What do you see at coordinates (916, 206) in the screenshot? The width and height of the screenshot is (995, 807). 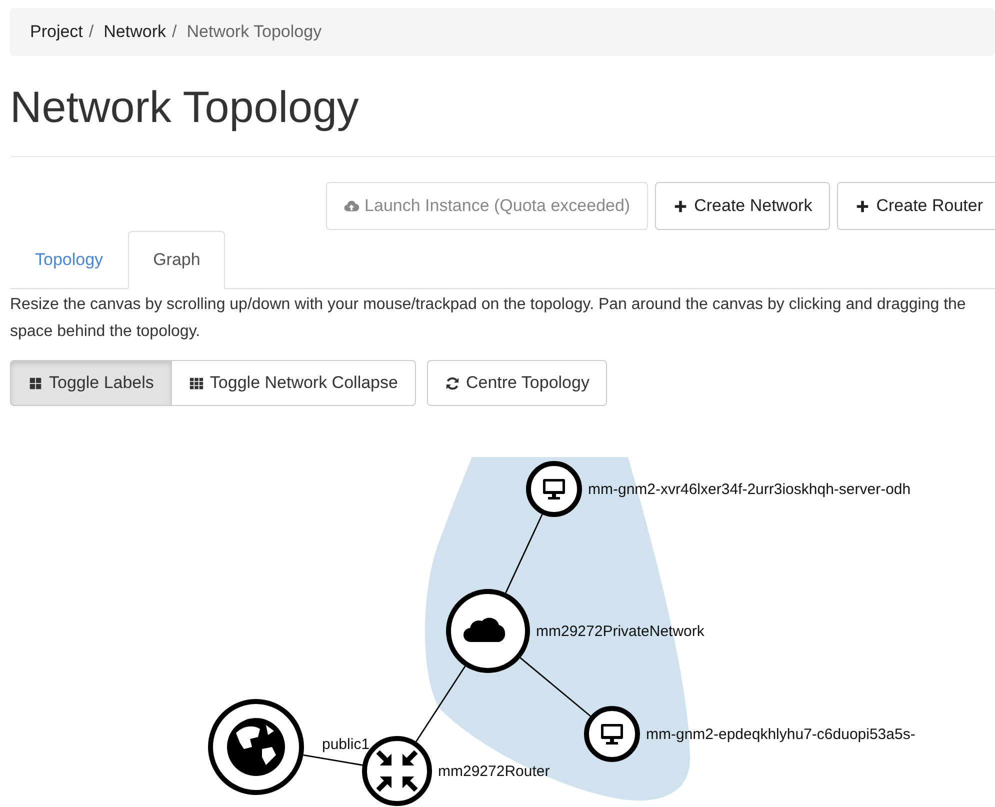 I see `action-button: Create Router` at bounding box center [916, 206].